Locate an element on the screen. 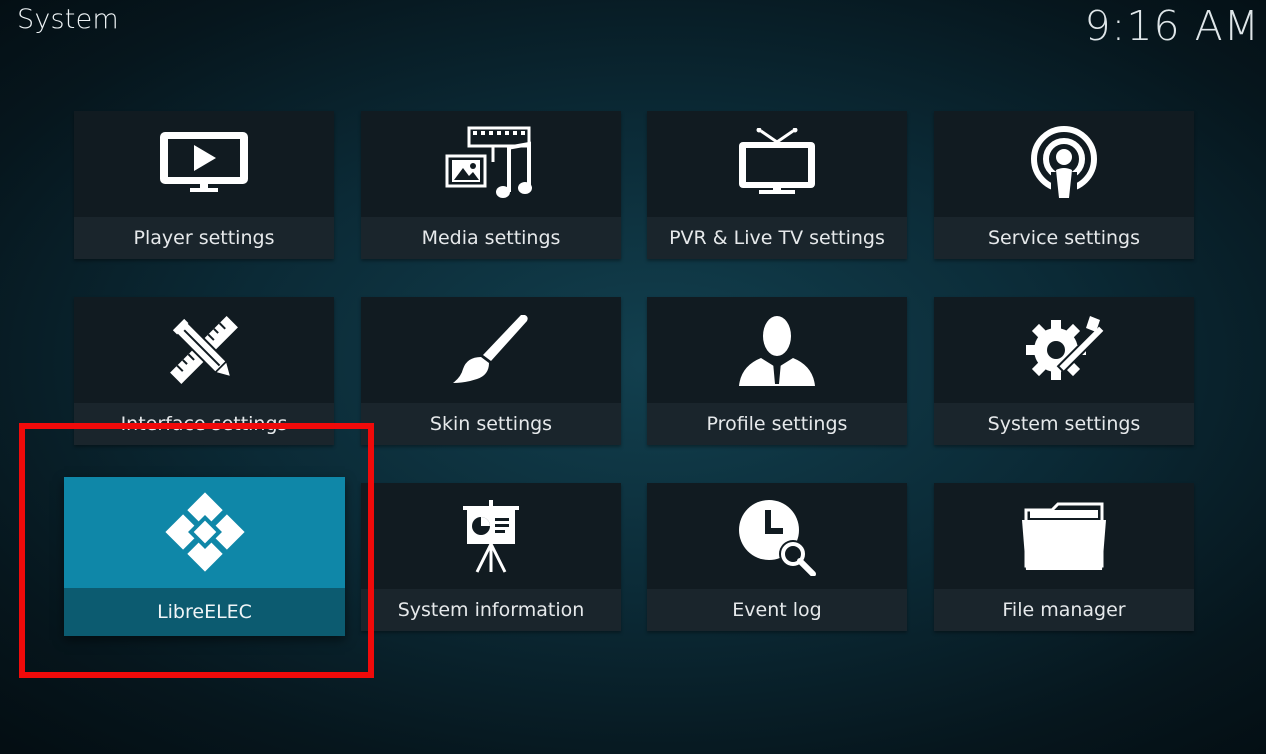 This screenshot has width=1266, height=754. tile-label: Player settings is located at coordinates (204, 238).